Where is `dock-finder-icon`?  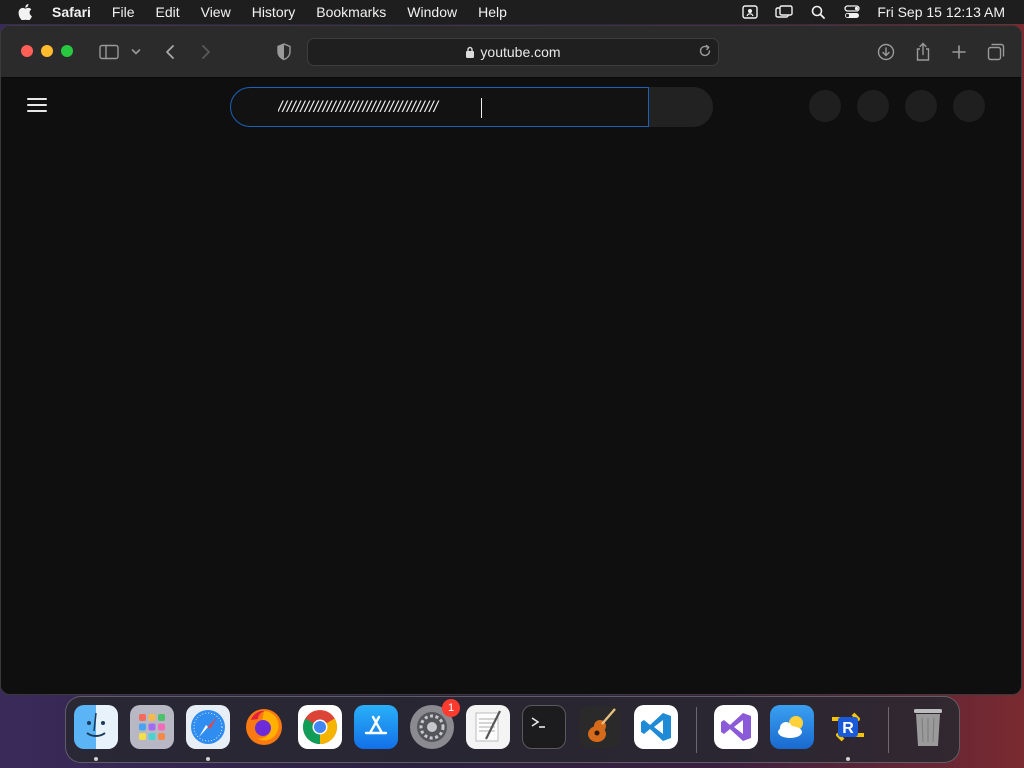
dock-finder-icon is located at coordinates (96, 727).